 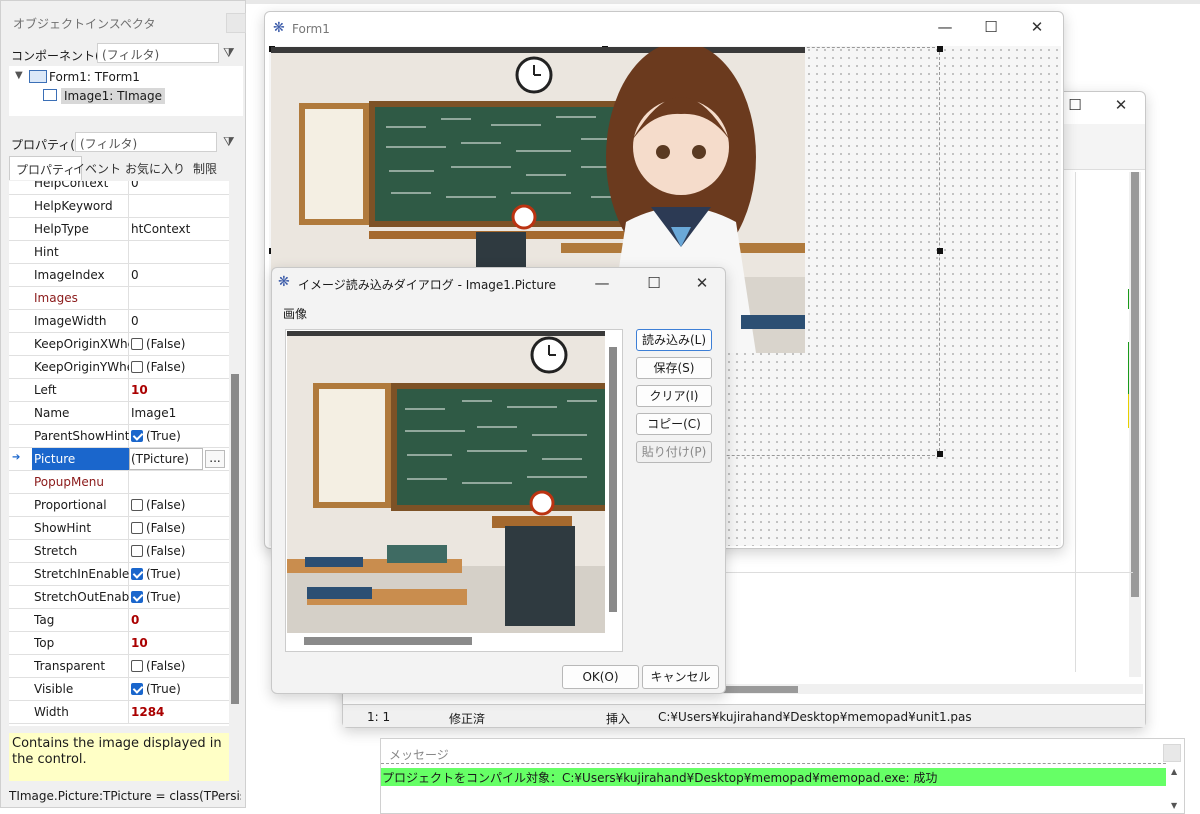 I want to click on property-row: Transparent (False), so click(x=120, y=666).